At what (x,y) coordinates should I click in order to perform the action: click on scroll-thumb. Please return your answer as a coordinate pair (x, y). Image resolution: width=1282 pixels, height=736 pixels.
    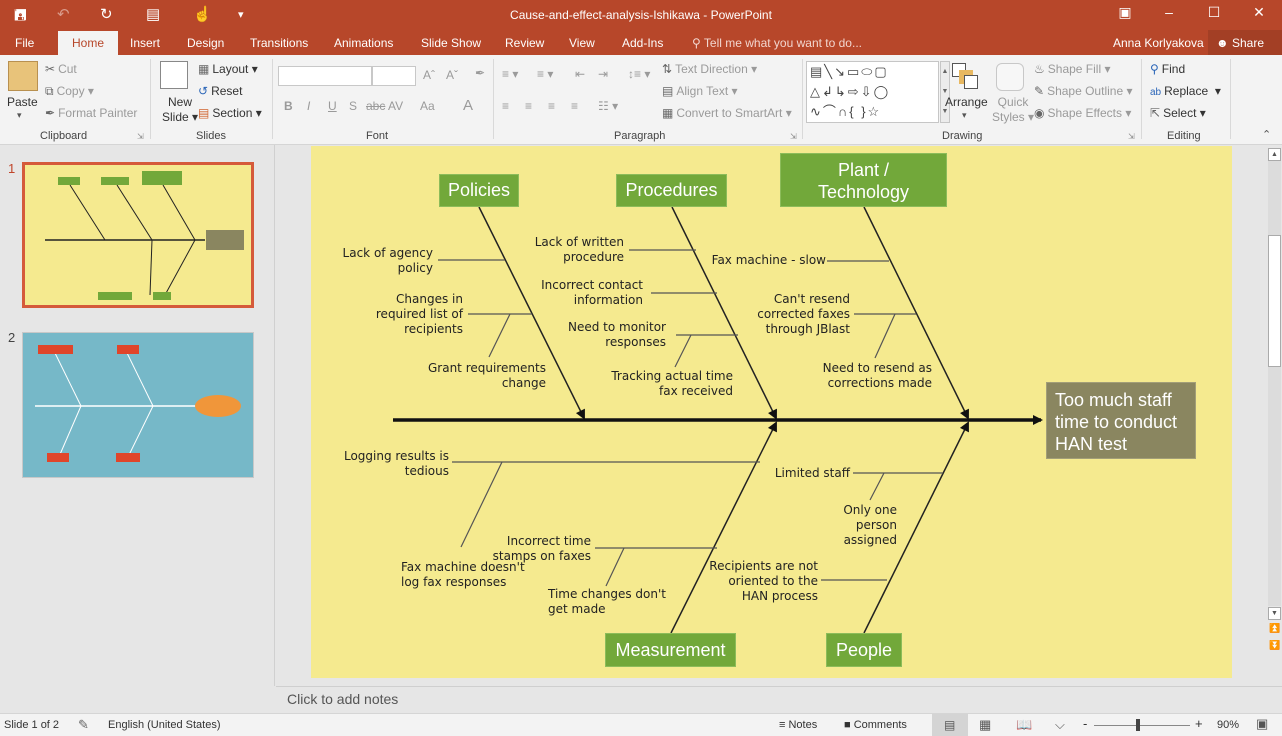
    Looking at the image, I should click on (1274, 301).